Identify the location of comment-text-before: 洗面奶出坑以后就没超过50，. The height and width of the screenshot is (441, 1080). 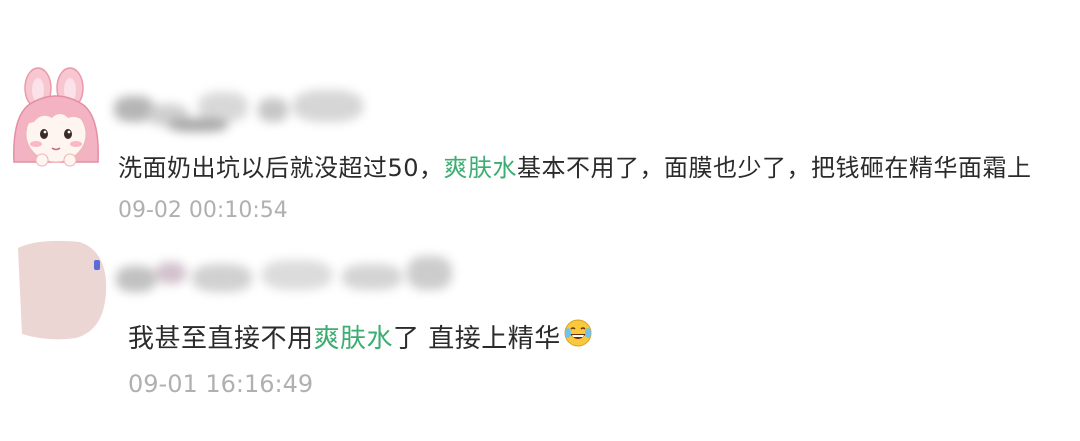
(281, 168).